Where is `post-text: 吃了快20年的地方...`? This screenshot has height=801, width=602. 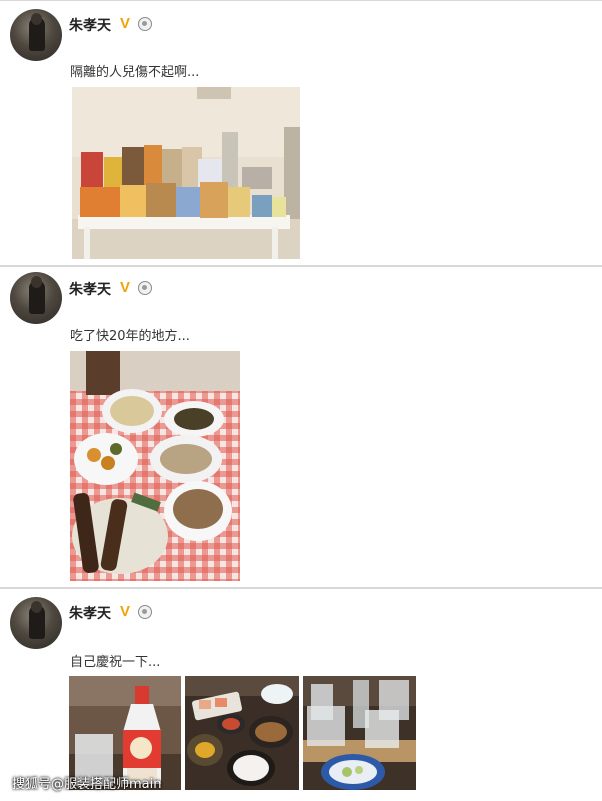
post-text: 吃了快20年的地方... is located at coordinates (130, 336).